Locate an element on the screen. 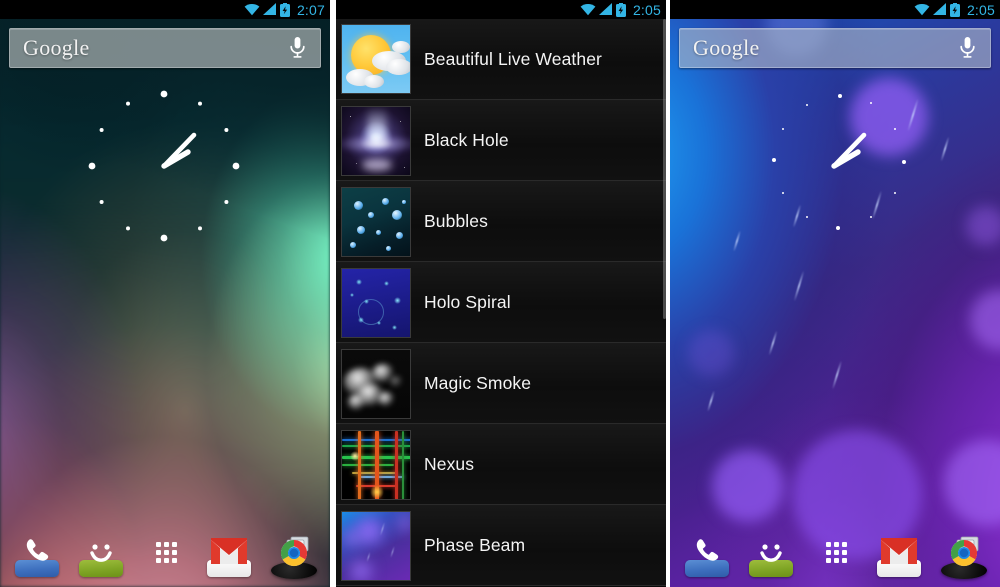 The image size is (1000, 587). dock-right is located at coordinates (835, 551).